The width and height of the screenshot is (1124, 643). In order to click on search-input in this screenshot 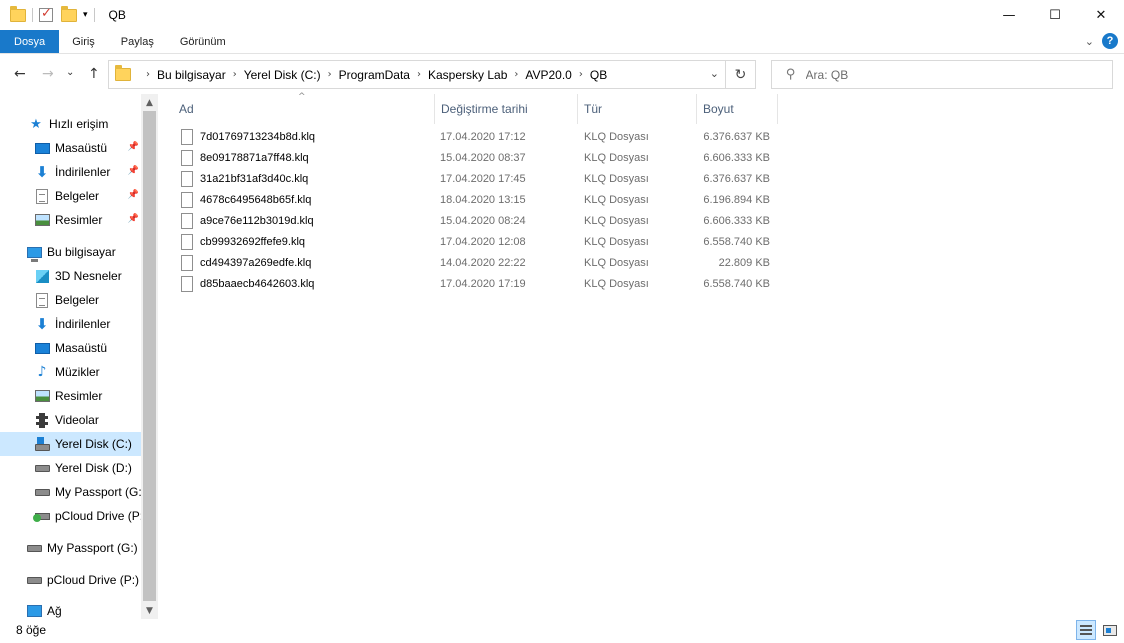, I will do `click(945, 74)`.